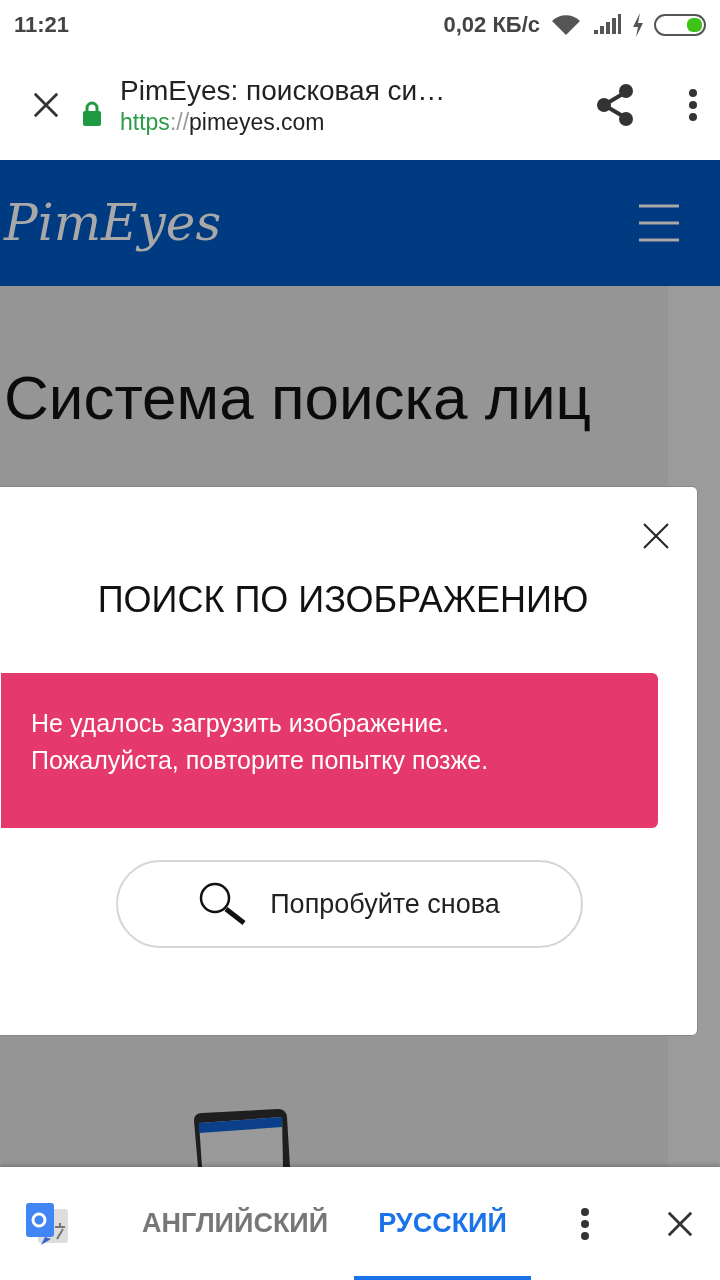  Describe the element at coordinates (638, 25) in the screenshot. I see `charging-icon` at that location.